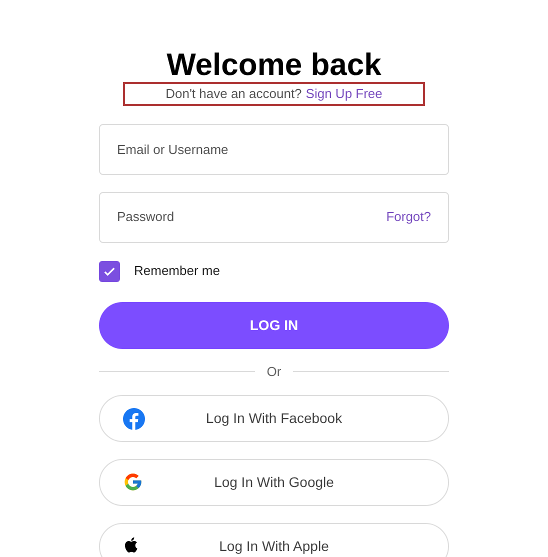 The image size is (548, 557). What do you see at coordinates (134, 419) in the screenshot?
I see `facebook-icon` at bounding box center [134, 419].